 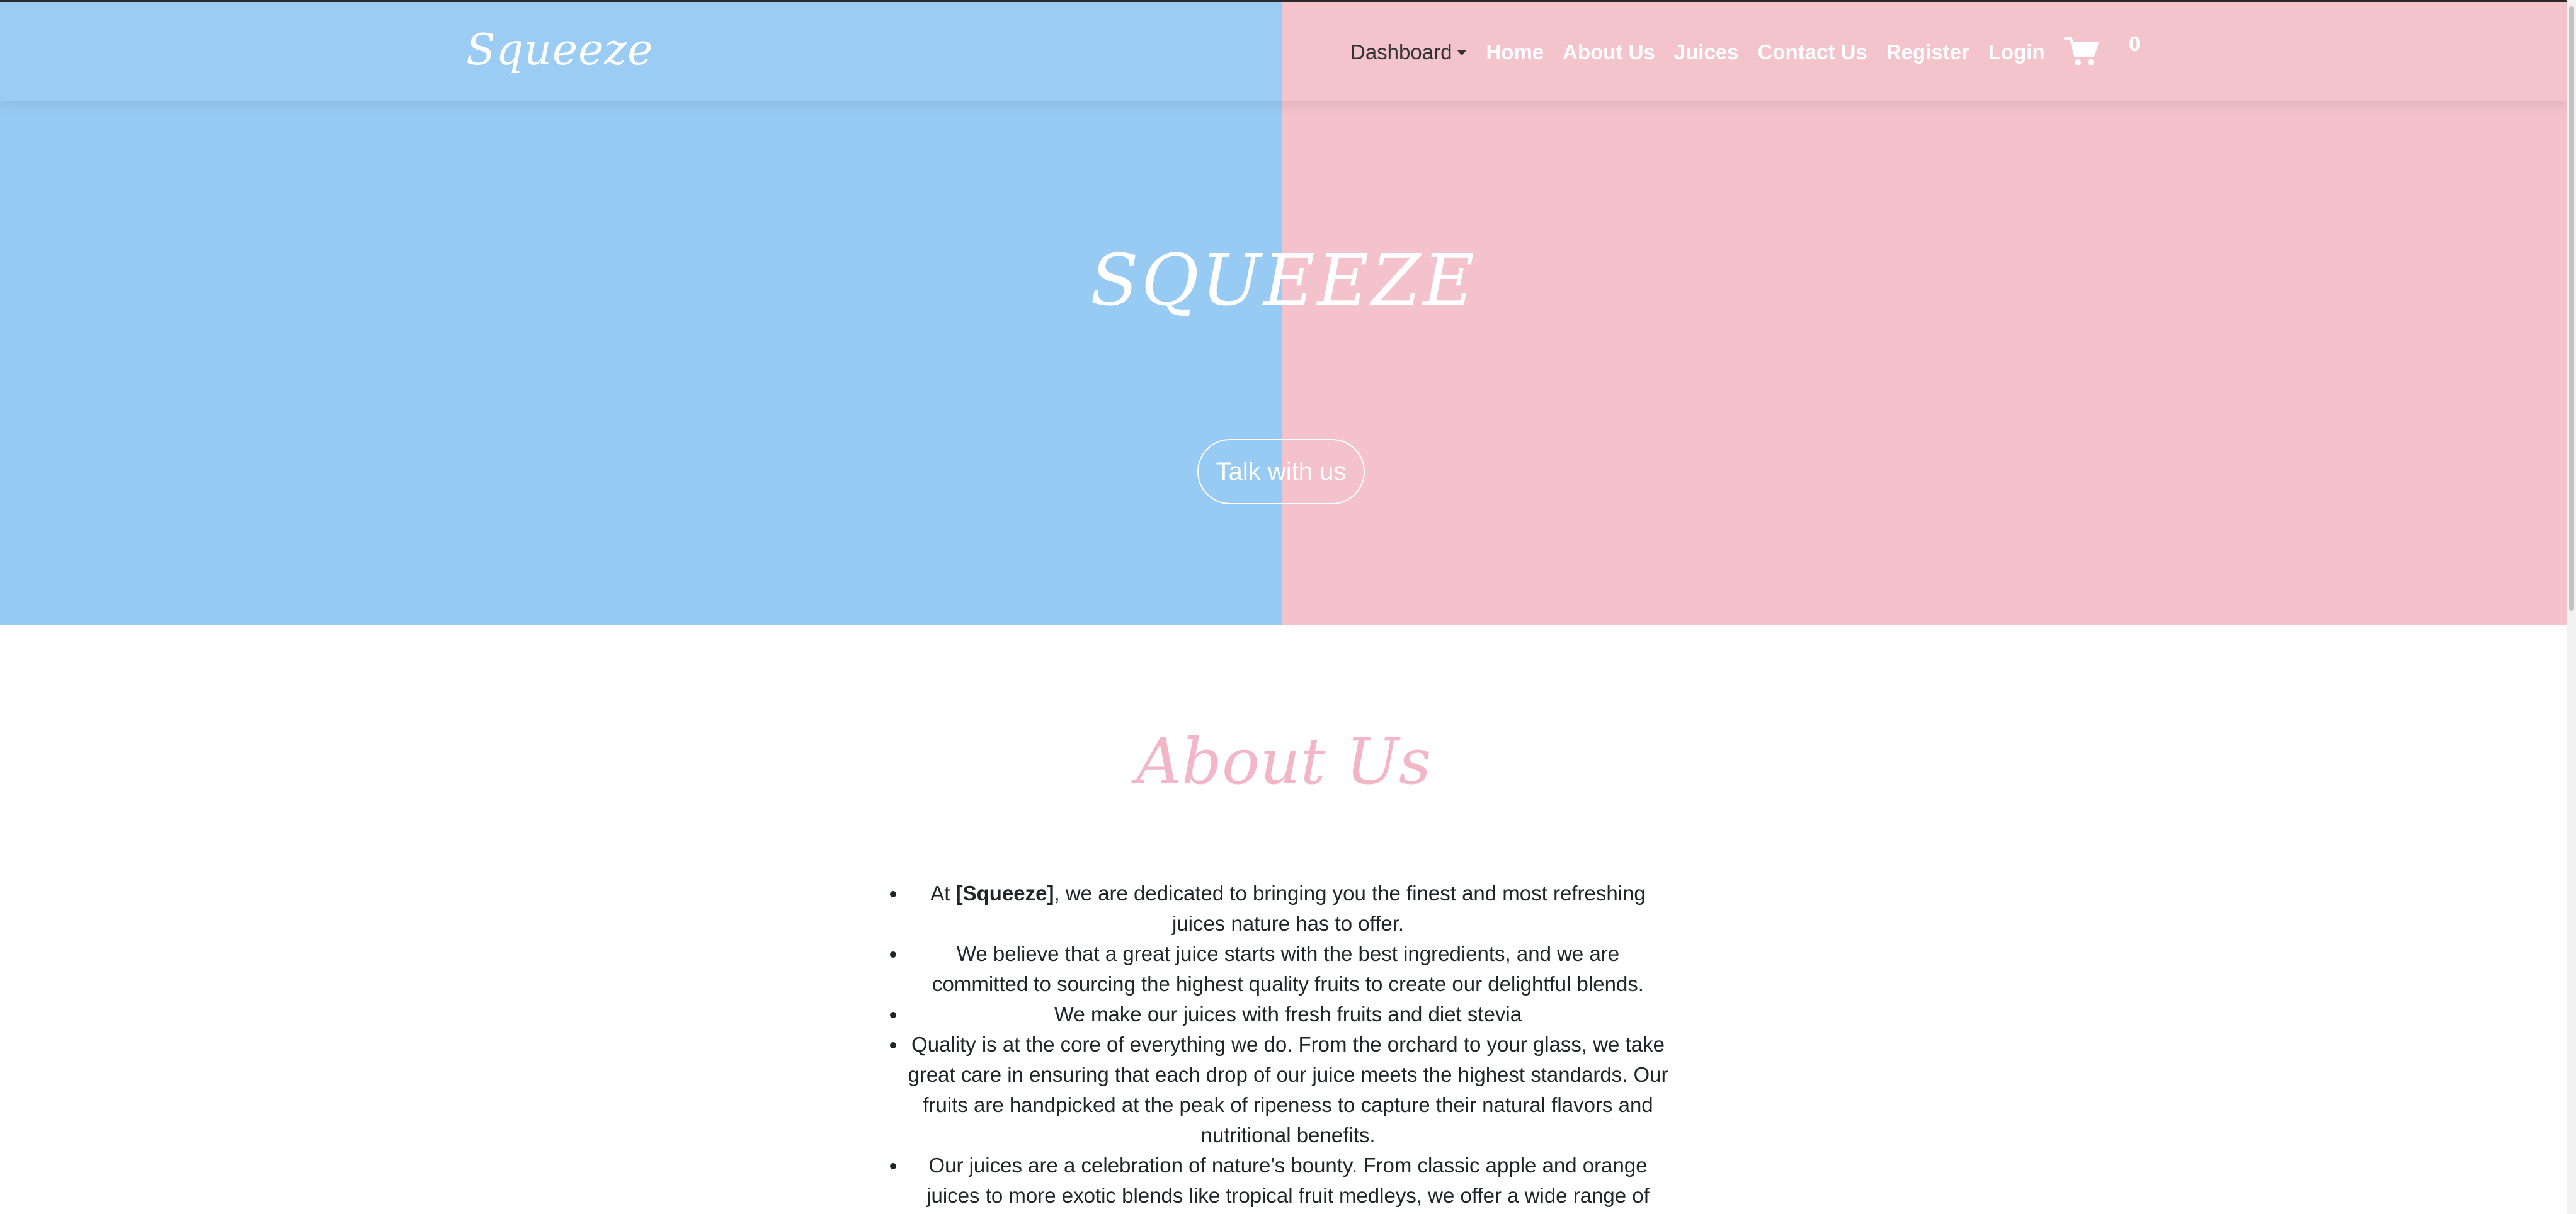 I want to click on nav-contact-us: Contact Us, so click(x=1812, y=52).